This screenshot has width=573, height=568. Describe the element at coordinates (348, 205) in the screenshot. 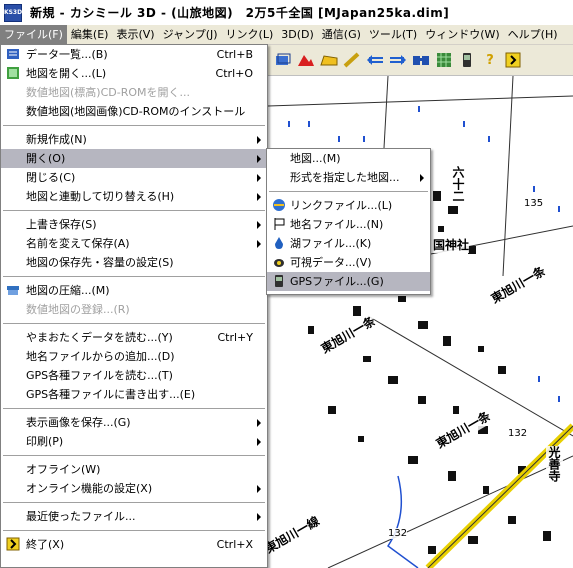

I see `submenu-item-link-file: リンクファイル...(L)` at that location.